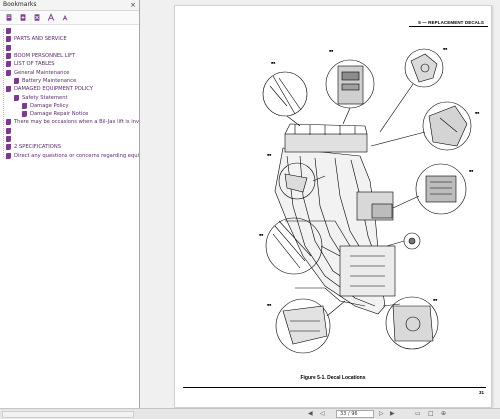 This screenshot has height=419, width=500. I want to click on text-decrease-icon, so click(65, 18).